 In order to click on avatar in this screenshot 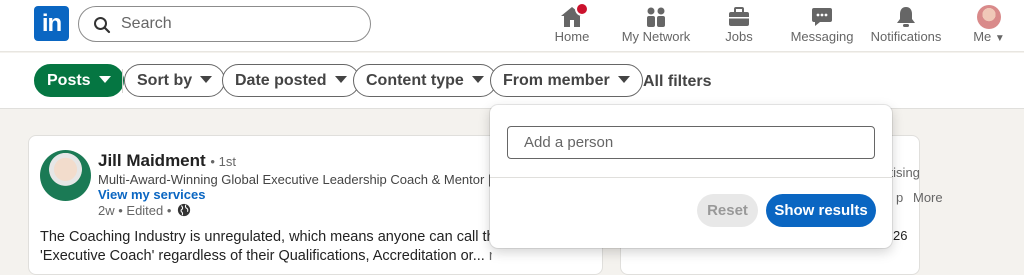, I will do `click(989, 17)`.